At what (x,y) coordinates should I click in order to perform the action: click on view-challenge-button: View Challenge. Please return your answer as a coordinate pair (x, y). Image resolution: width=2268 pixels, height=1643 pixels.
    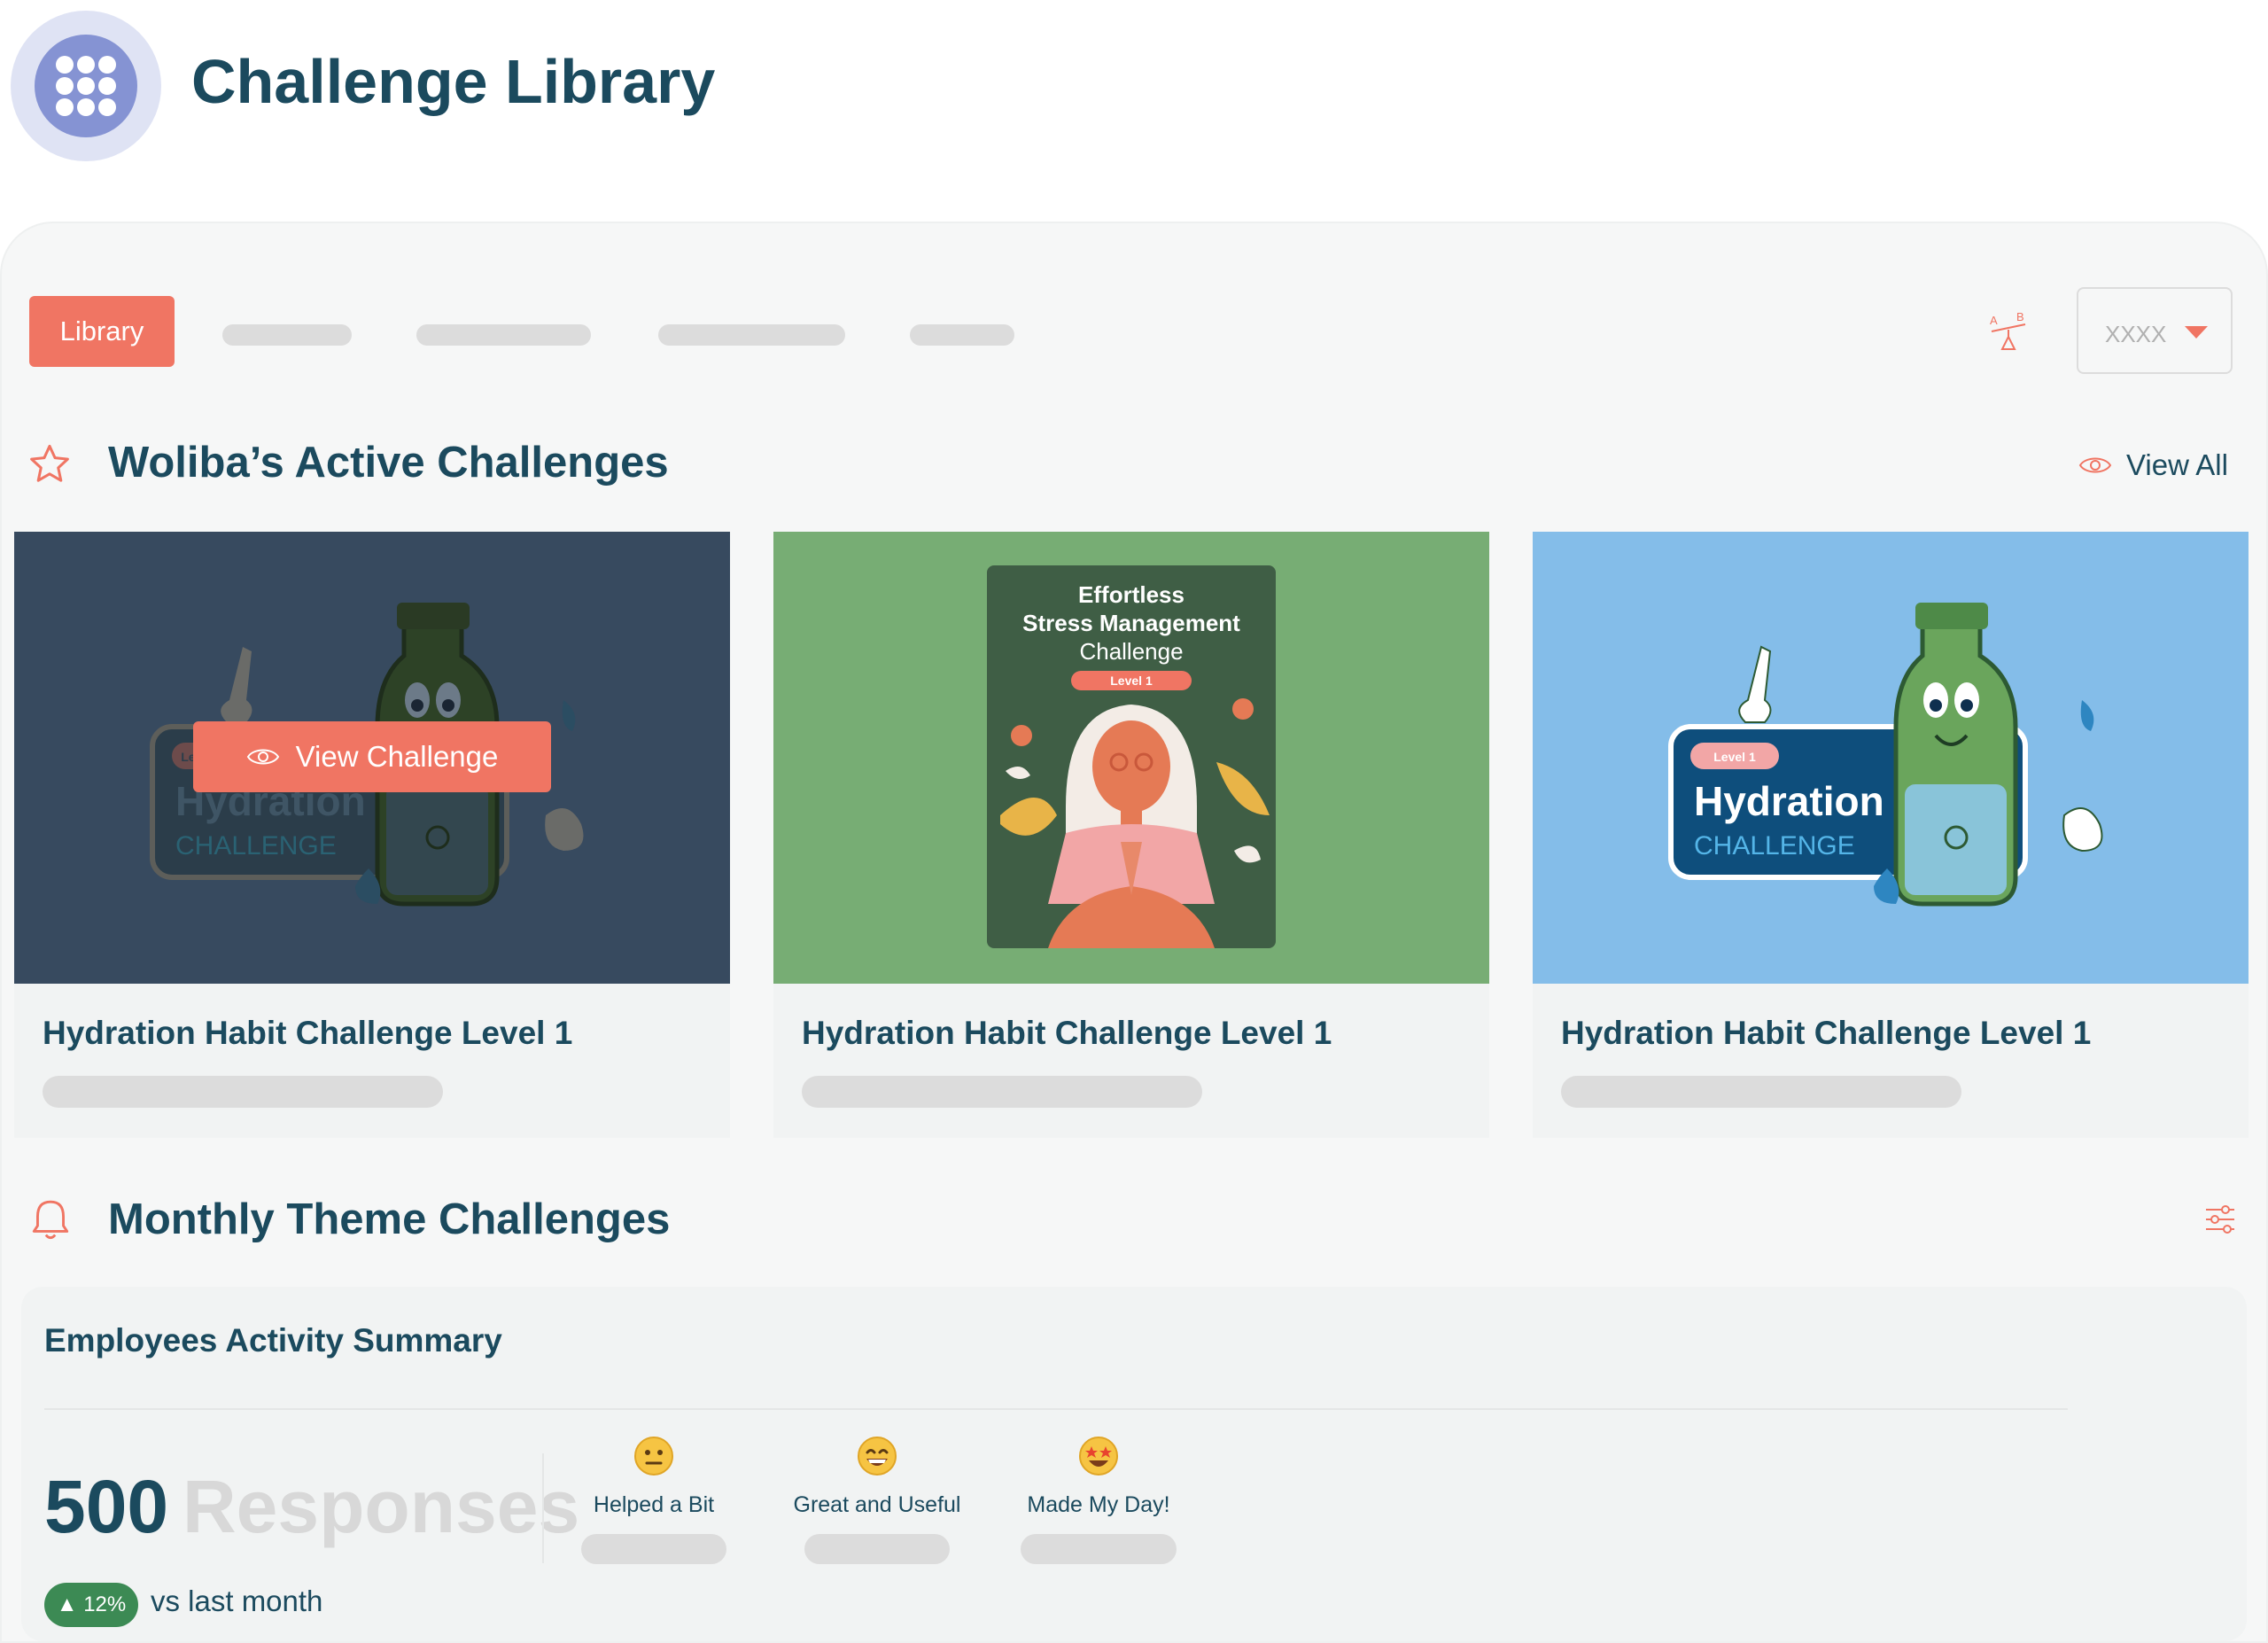
    Looking at the image, I should click on (372, 756).